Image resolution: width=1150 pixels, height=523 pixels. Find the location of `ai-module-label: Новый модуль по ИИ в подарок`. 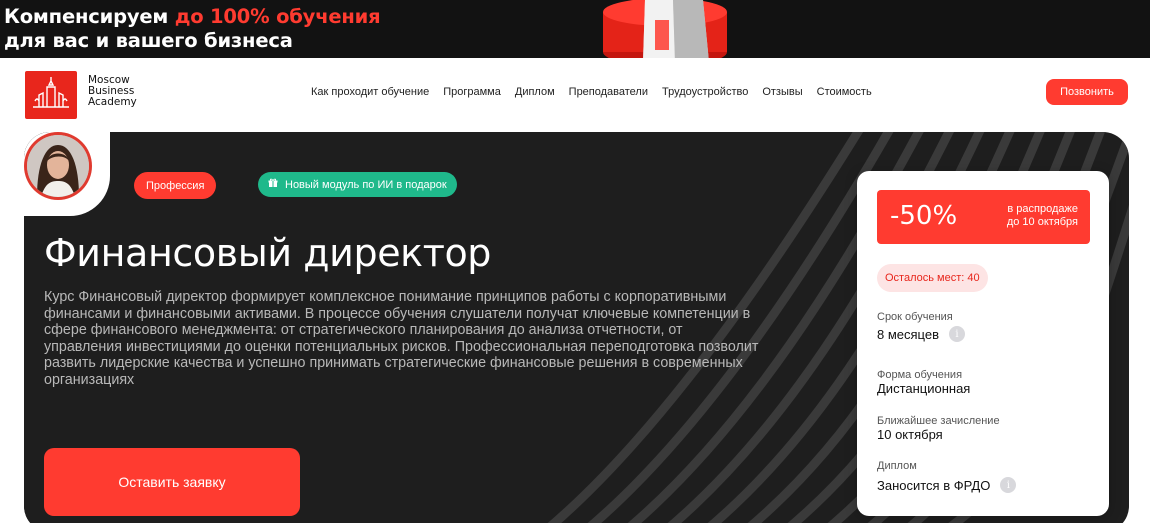

ai-module-label: Новый модуль по ИИ в подарок is located at coordinates (366, 184).